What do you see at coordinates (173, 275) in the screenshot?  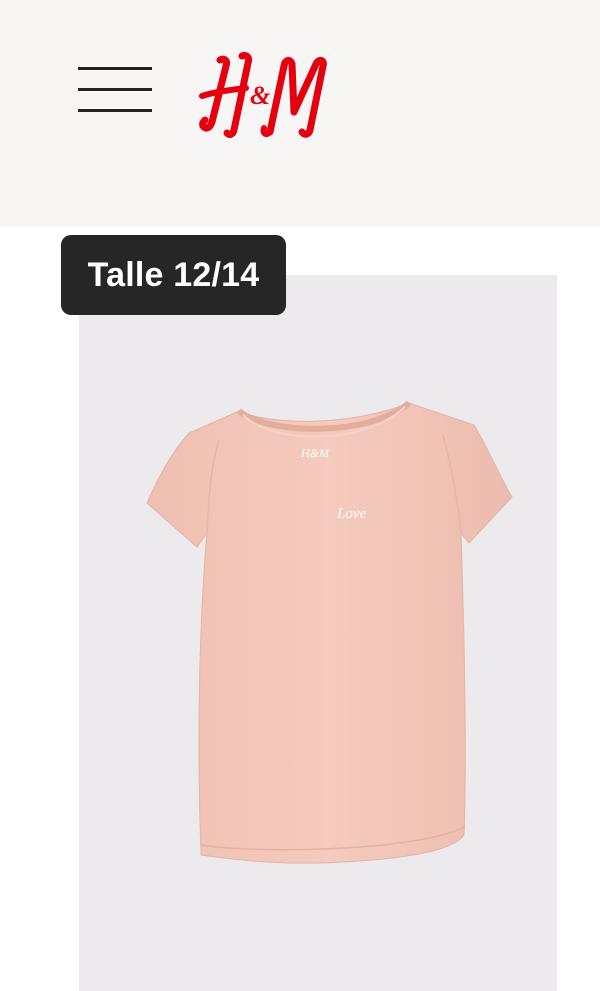 I see `size-badge: Talle 12/14` at bounding box center [173, 275].